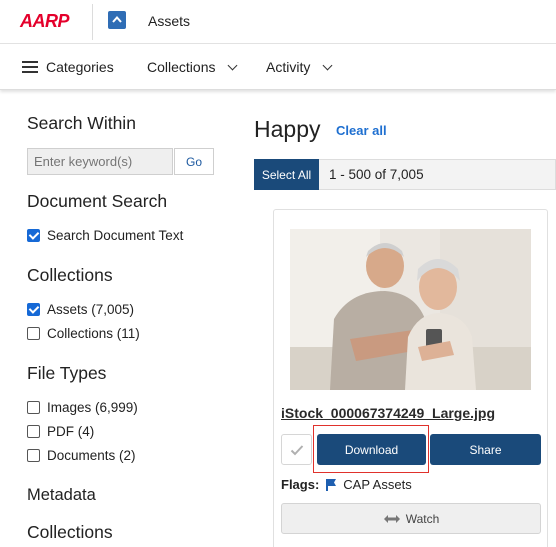 The image size is (556, 547). I want to click on categories-label: Categories, so click(80, 67).